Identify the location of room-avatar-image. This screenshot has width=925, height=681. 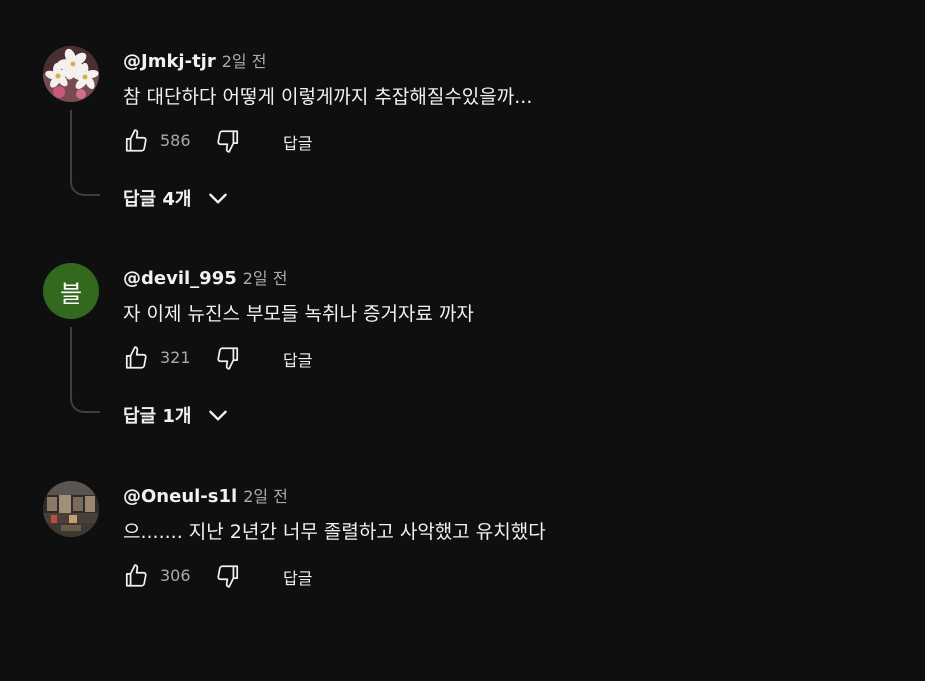
(71, 509).